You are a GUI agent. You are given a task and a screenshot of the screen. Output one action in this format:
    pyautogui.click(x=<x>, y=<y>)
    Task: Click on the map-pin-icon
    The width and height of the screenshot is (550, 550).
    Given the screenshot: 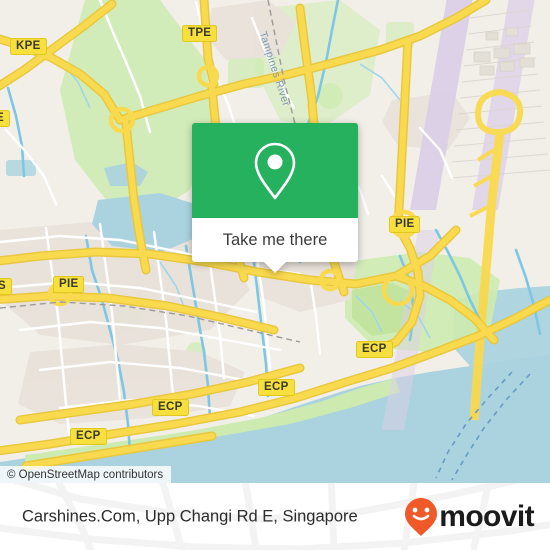 What is the action you would take?
    pyautogui.click(x=275, y=170)
    